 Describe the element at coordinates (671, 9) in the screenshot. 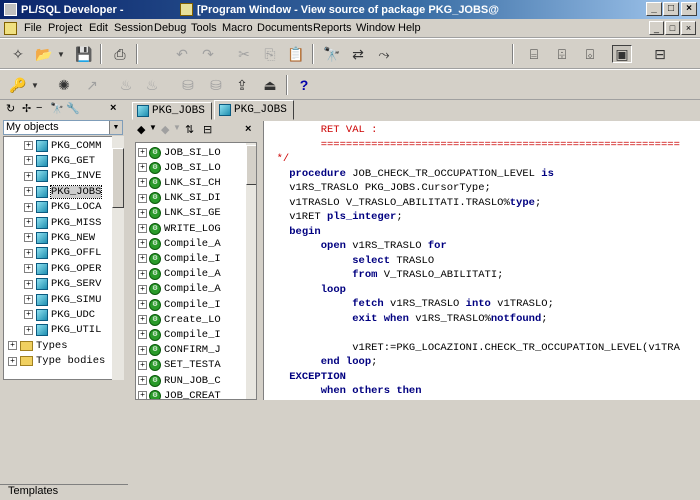

I see `maximize-button: □` at that location.